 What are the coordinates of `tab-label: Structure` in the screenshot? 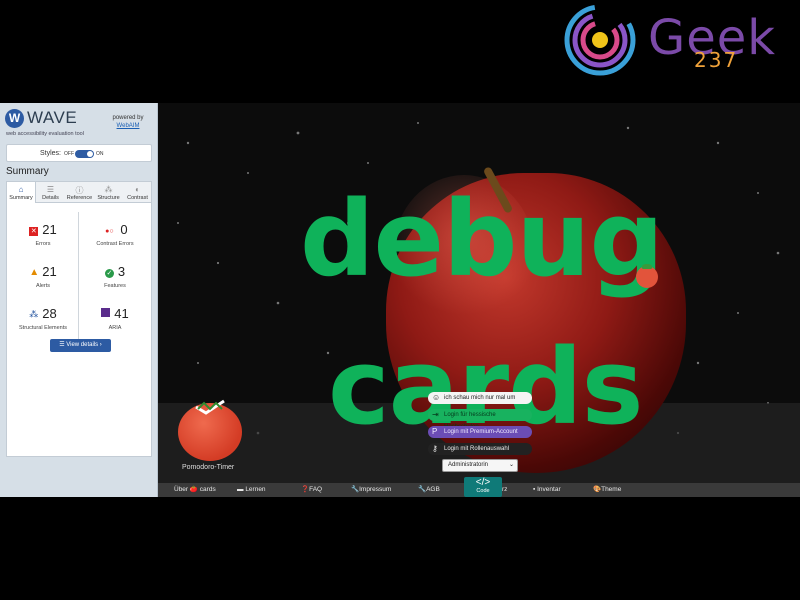 It's located at (108, 198).